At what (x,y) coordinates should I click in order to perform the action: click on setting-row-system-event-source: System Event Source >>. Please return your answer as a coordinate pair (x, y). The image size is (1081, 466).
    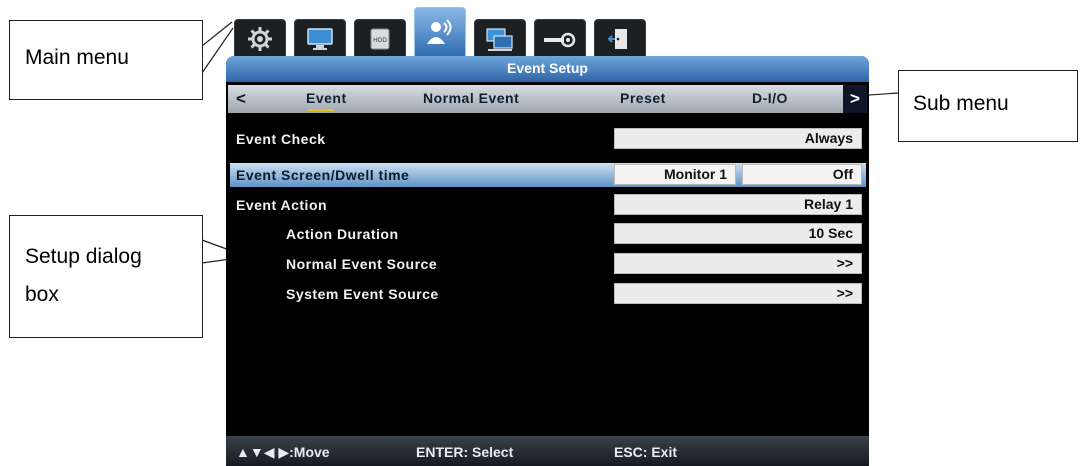
    Looking at the image, I should click on (548, 294).